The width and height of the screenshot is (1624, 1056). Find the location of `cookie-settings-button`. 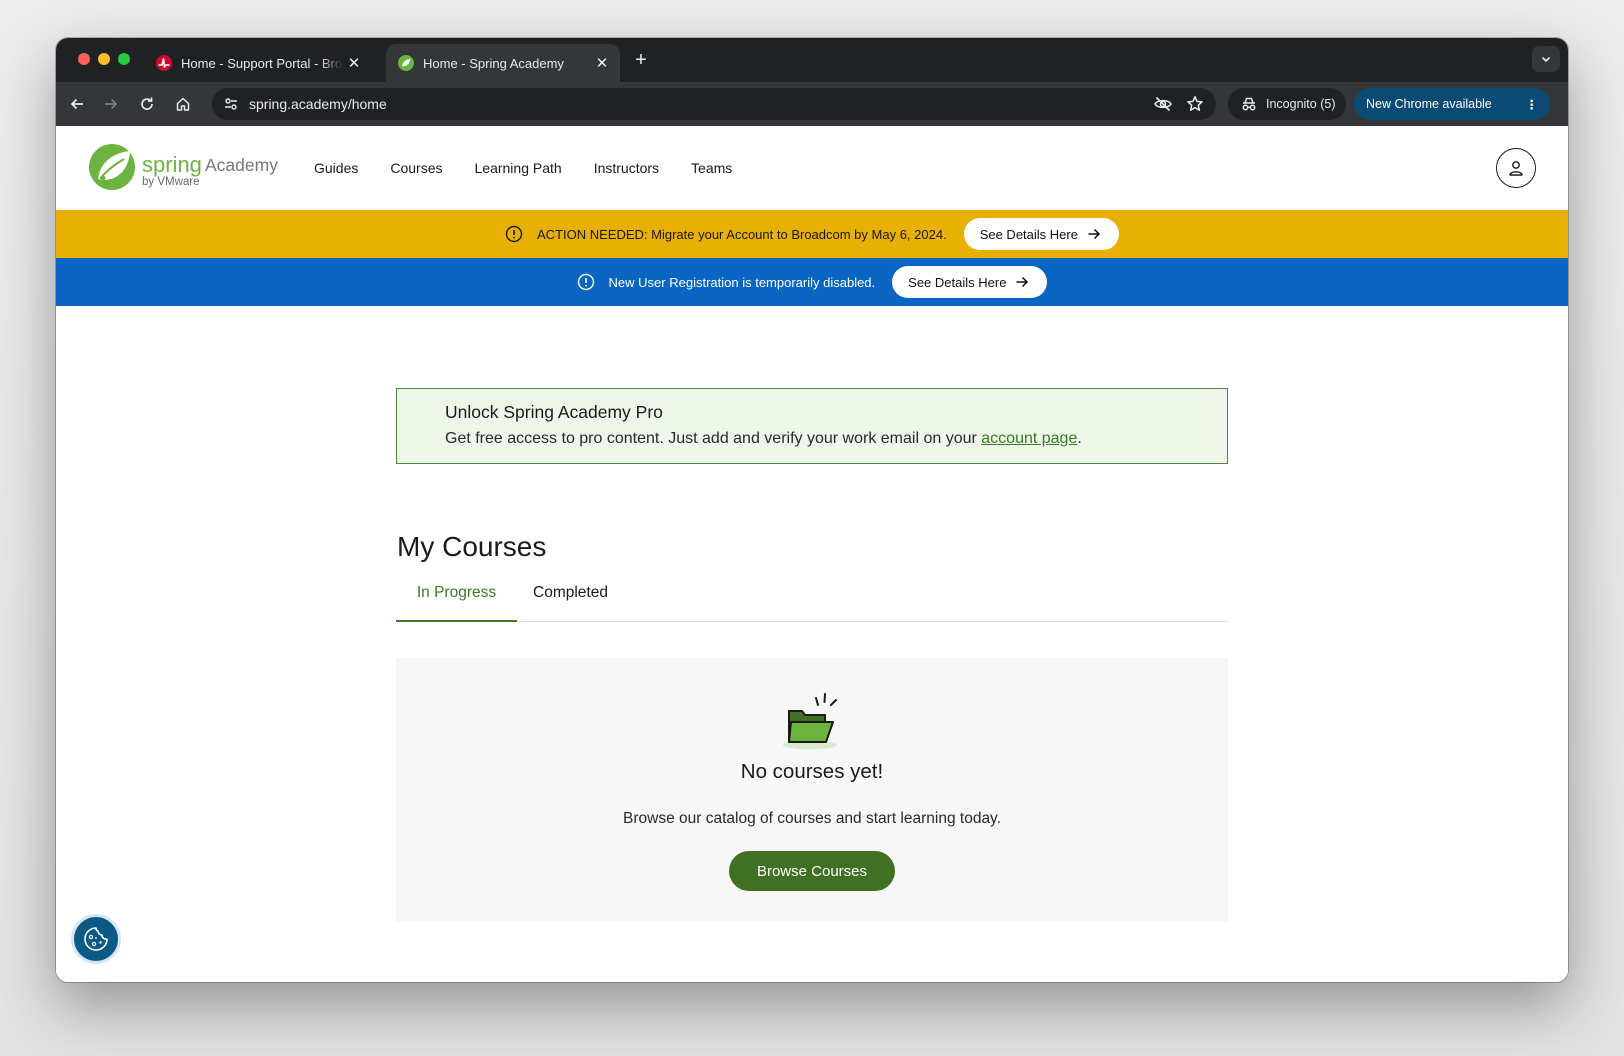

cookie-settings-button is located at coordinates (96, 939).